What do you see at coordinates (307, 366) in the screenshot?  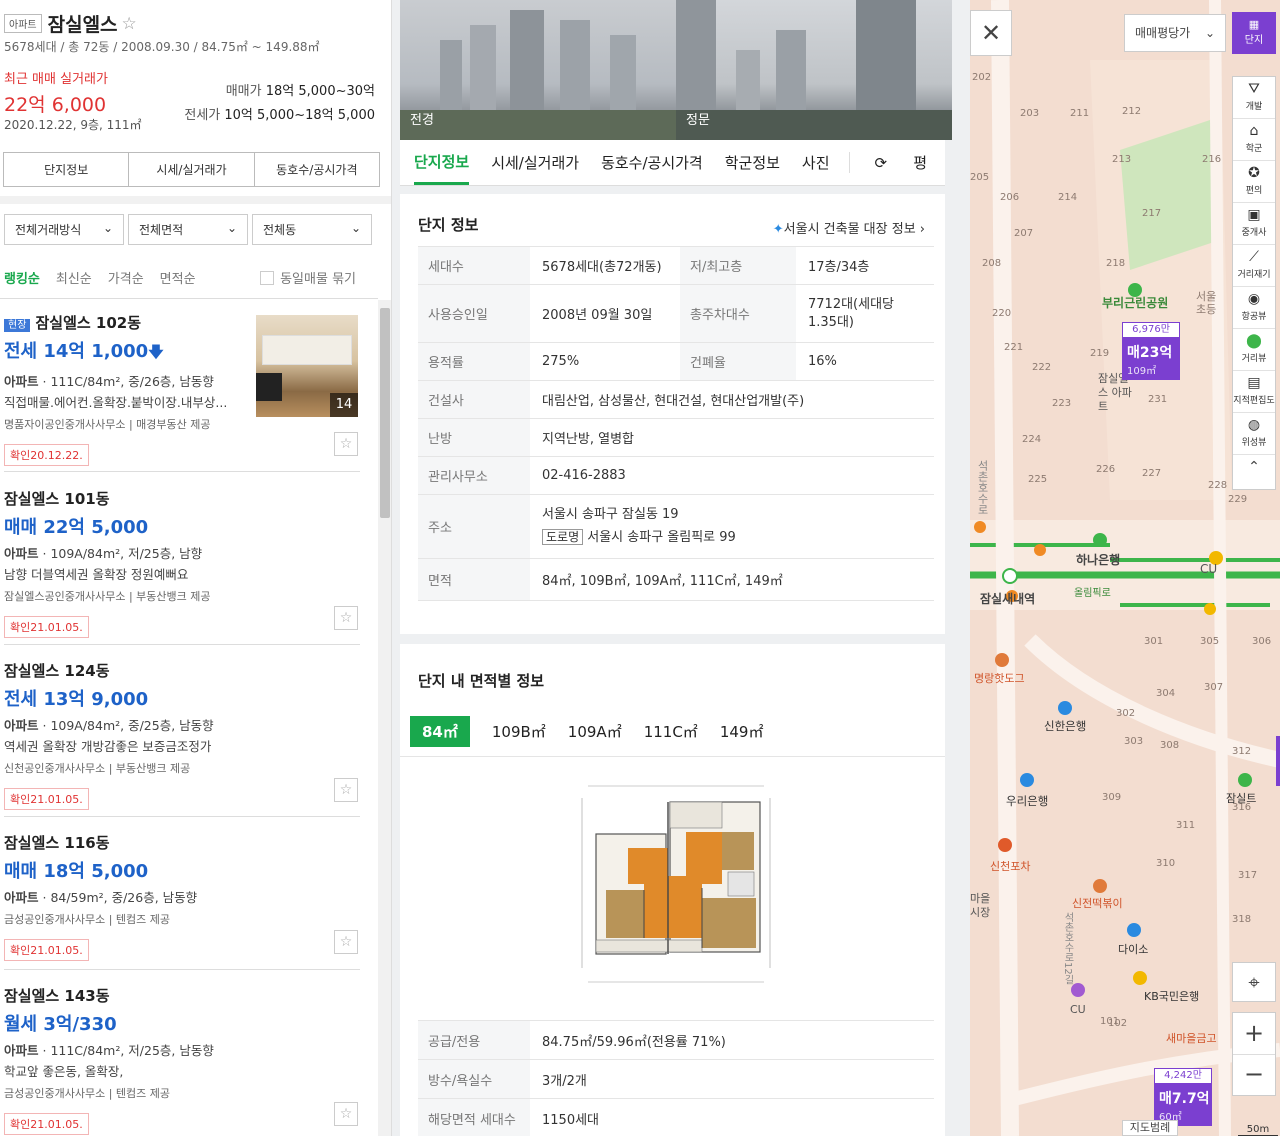 I see `listing-photo: 14` at bounding box center [307, 366].